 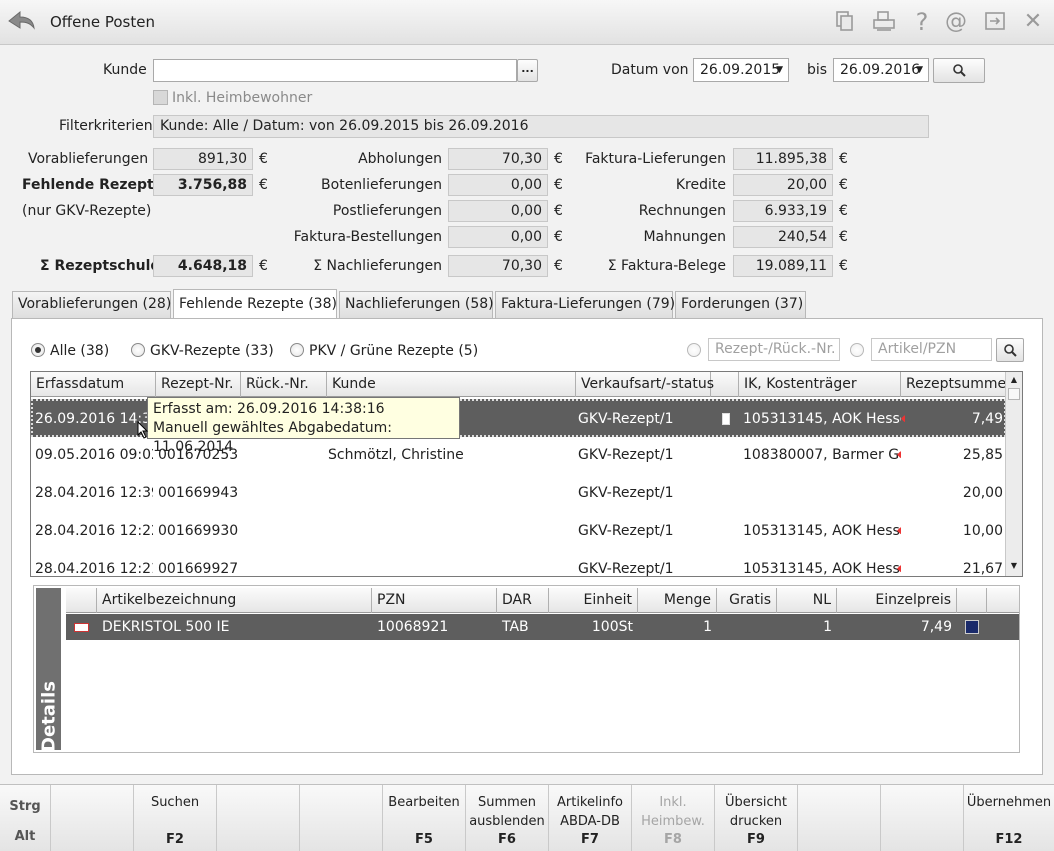 I want to click on fkey-f1, so click(x=92, y=818).